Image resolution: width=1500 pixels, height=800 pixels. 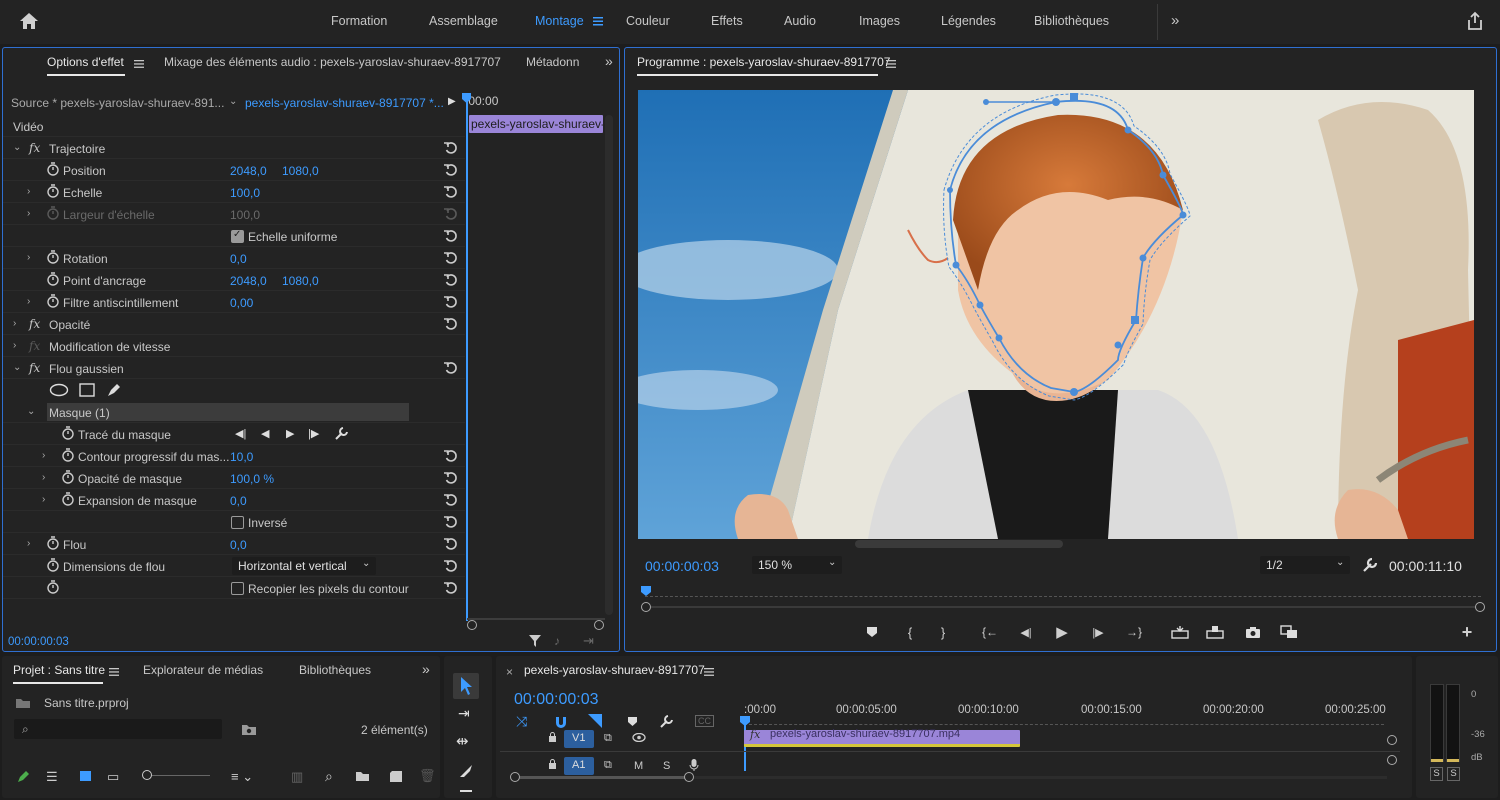 What do you see at coordinates (240, 433) in the screenshot?
I see `track-backward-one-icon: ◀|` at bounding box center [240, 433].